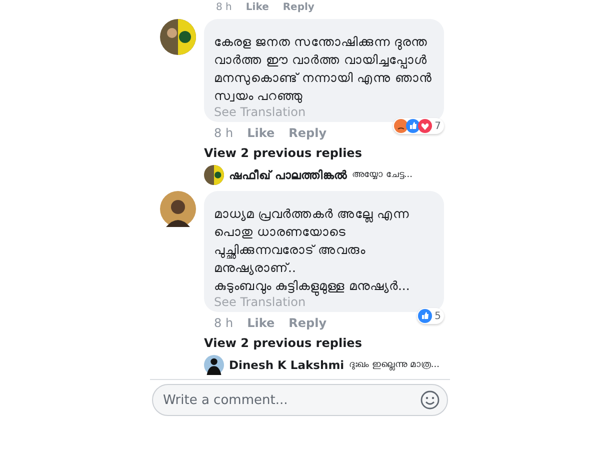  I want to click on reactions-badge: 7, so click(418, 126).